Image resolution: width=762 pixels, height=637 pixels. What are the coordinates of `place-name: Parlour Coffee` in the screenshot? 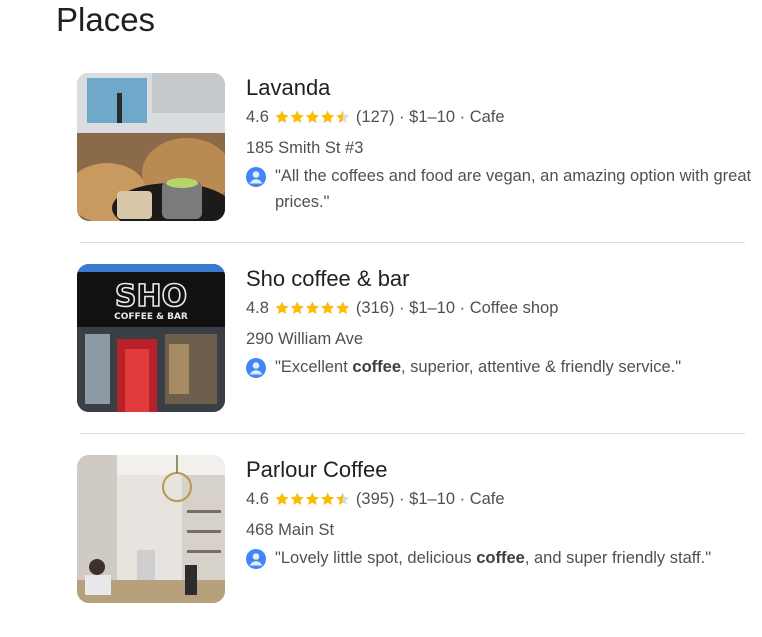 It's located at (496, 470).